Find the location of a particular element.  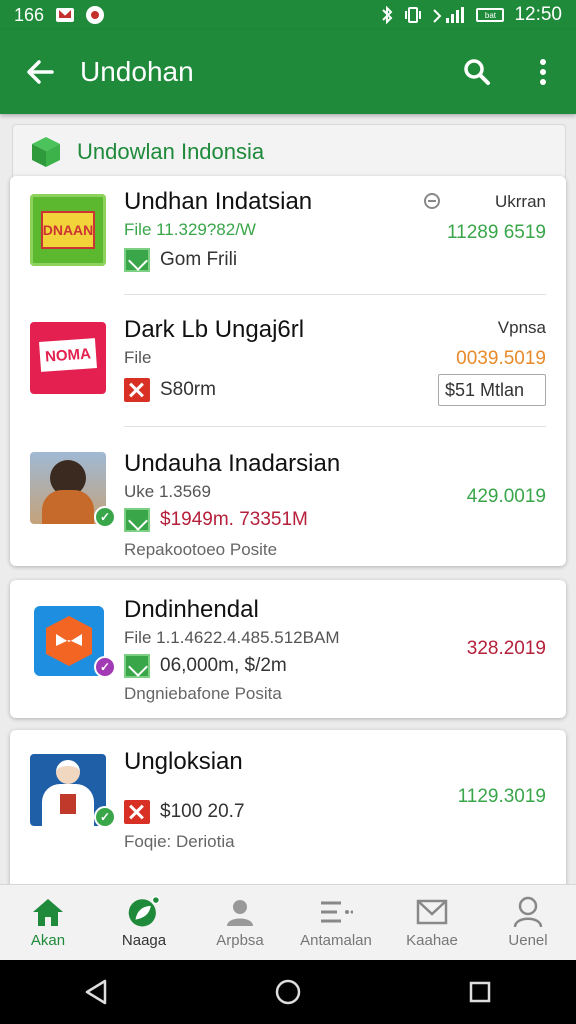

item-meta-text: 06,000m, $/2m is located at coordinates (223, 665).